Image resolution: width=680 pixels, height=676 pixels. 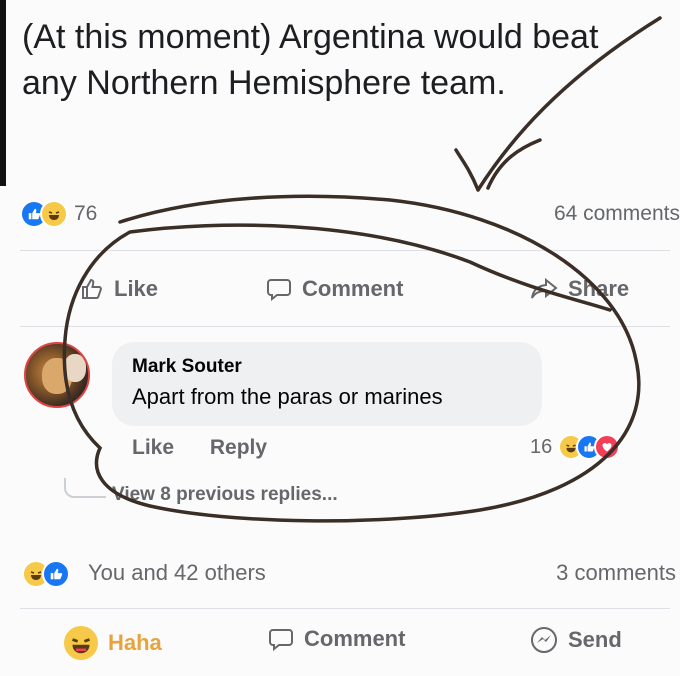 I want to click on comment-actions: Like Reply, so click(x=214, y=448).